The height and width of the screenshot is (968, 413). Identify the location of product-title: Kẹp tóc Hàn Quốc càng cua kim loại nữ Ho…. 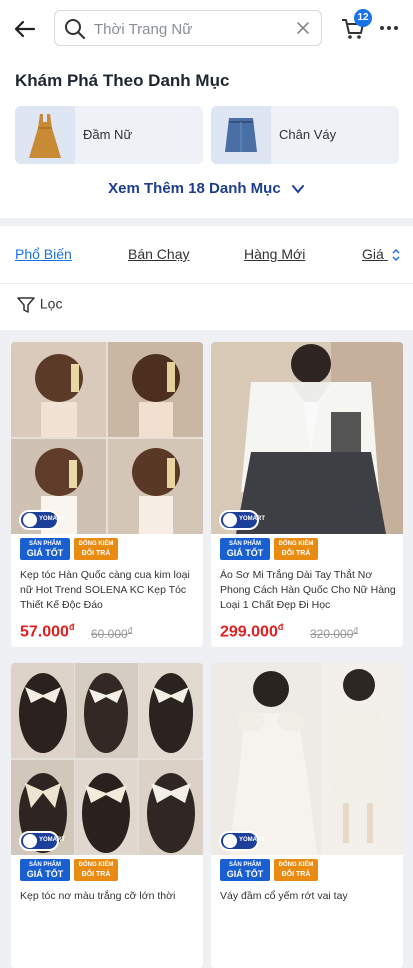
(105, 590).